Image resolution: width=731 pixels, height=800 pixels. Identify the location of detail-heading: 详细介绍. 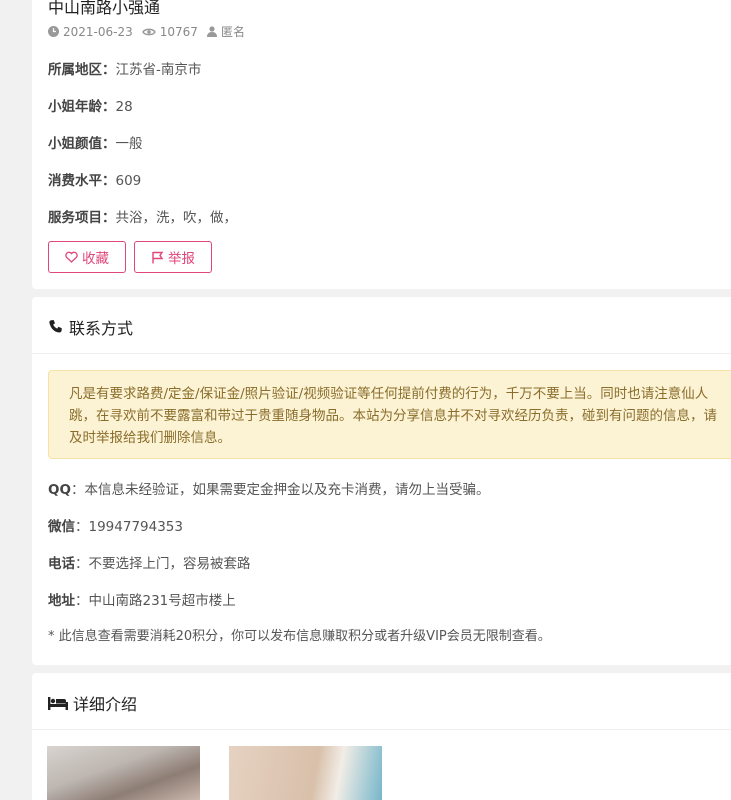
(92, 703).